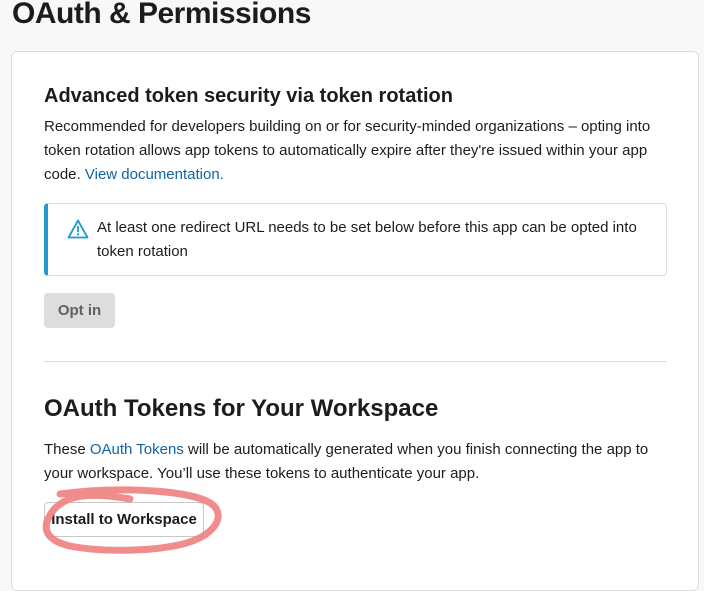 This screenshot has width=704, height=591. What do you see at coordinates (355, 361) in the screenshot?
I see `section-divider` at bounding box center [355, 361].